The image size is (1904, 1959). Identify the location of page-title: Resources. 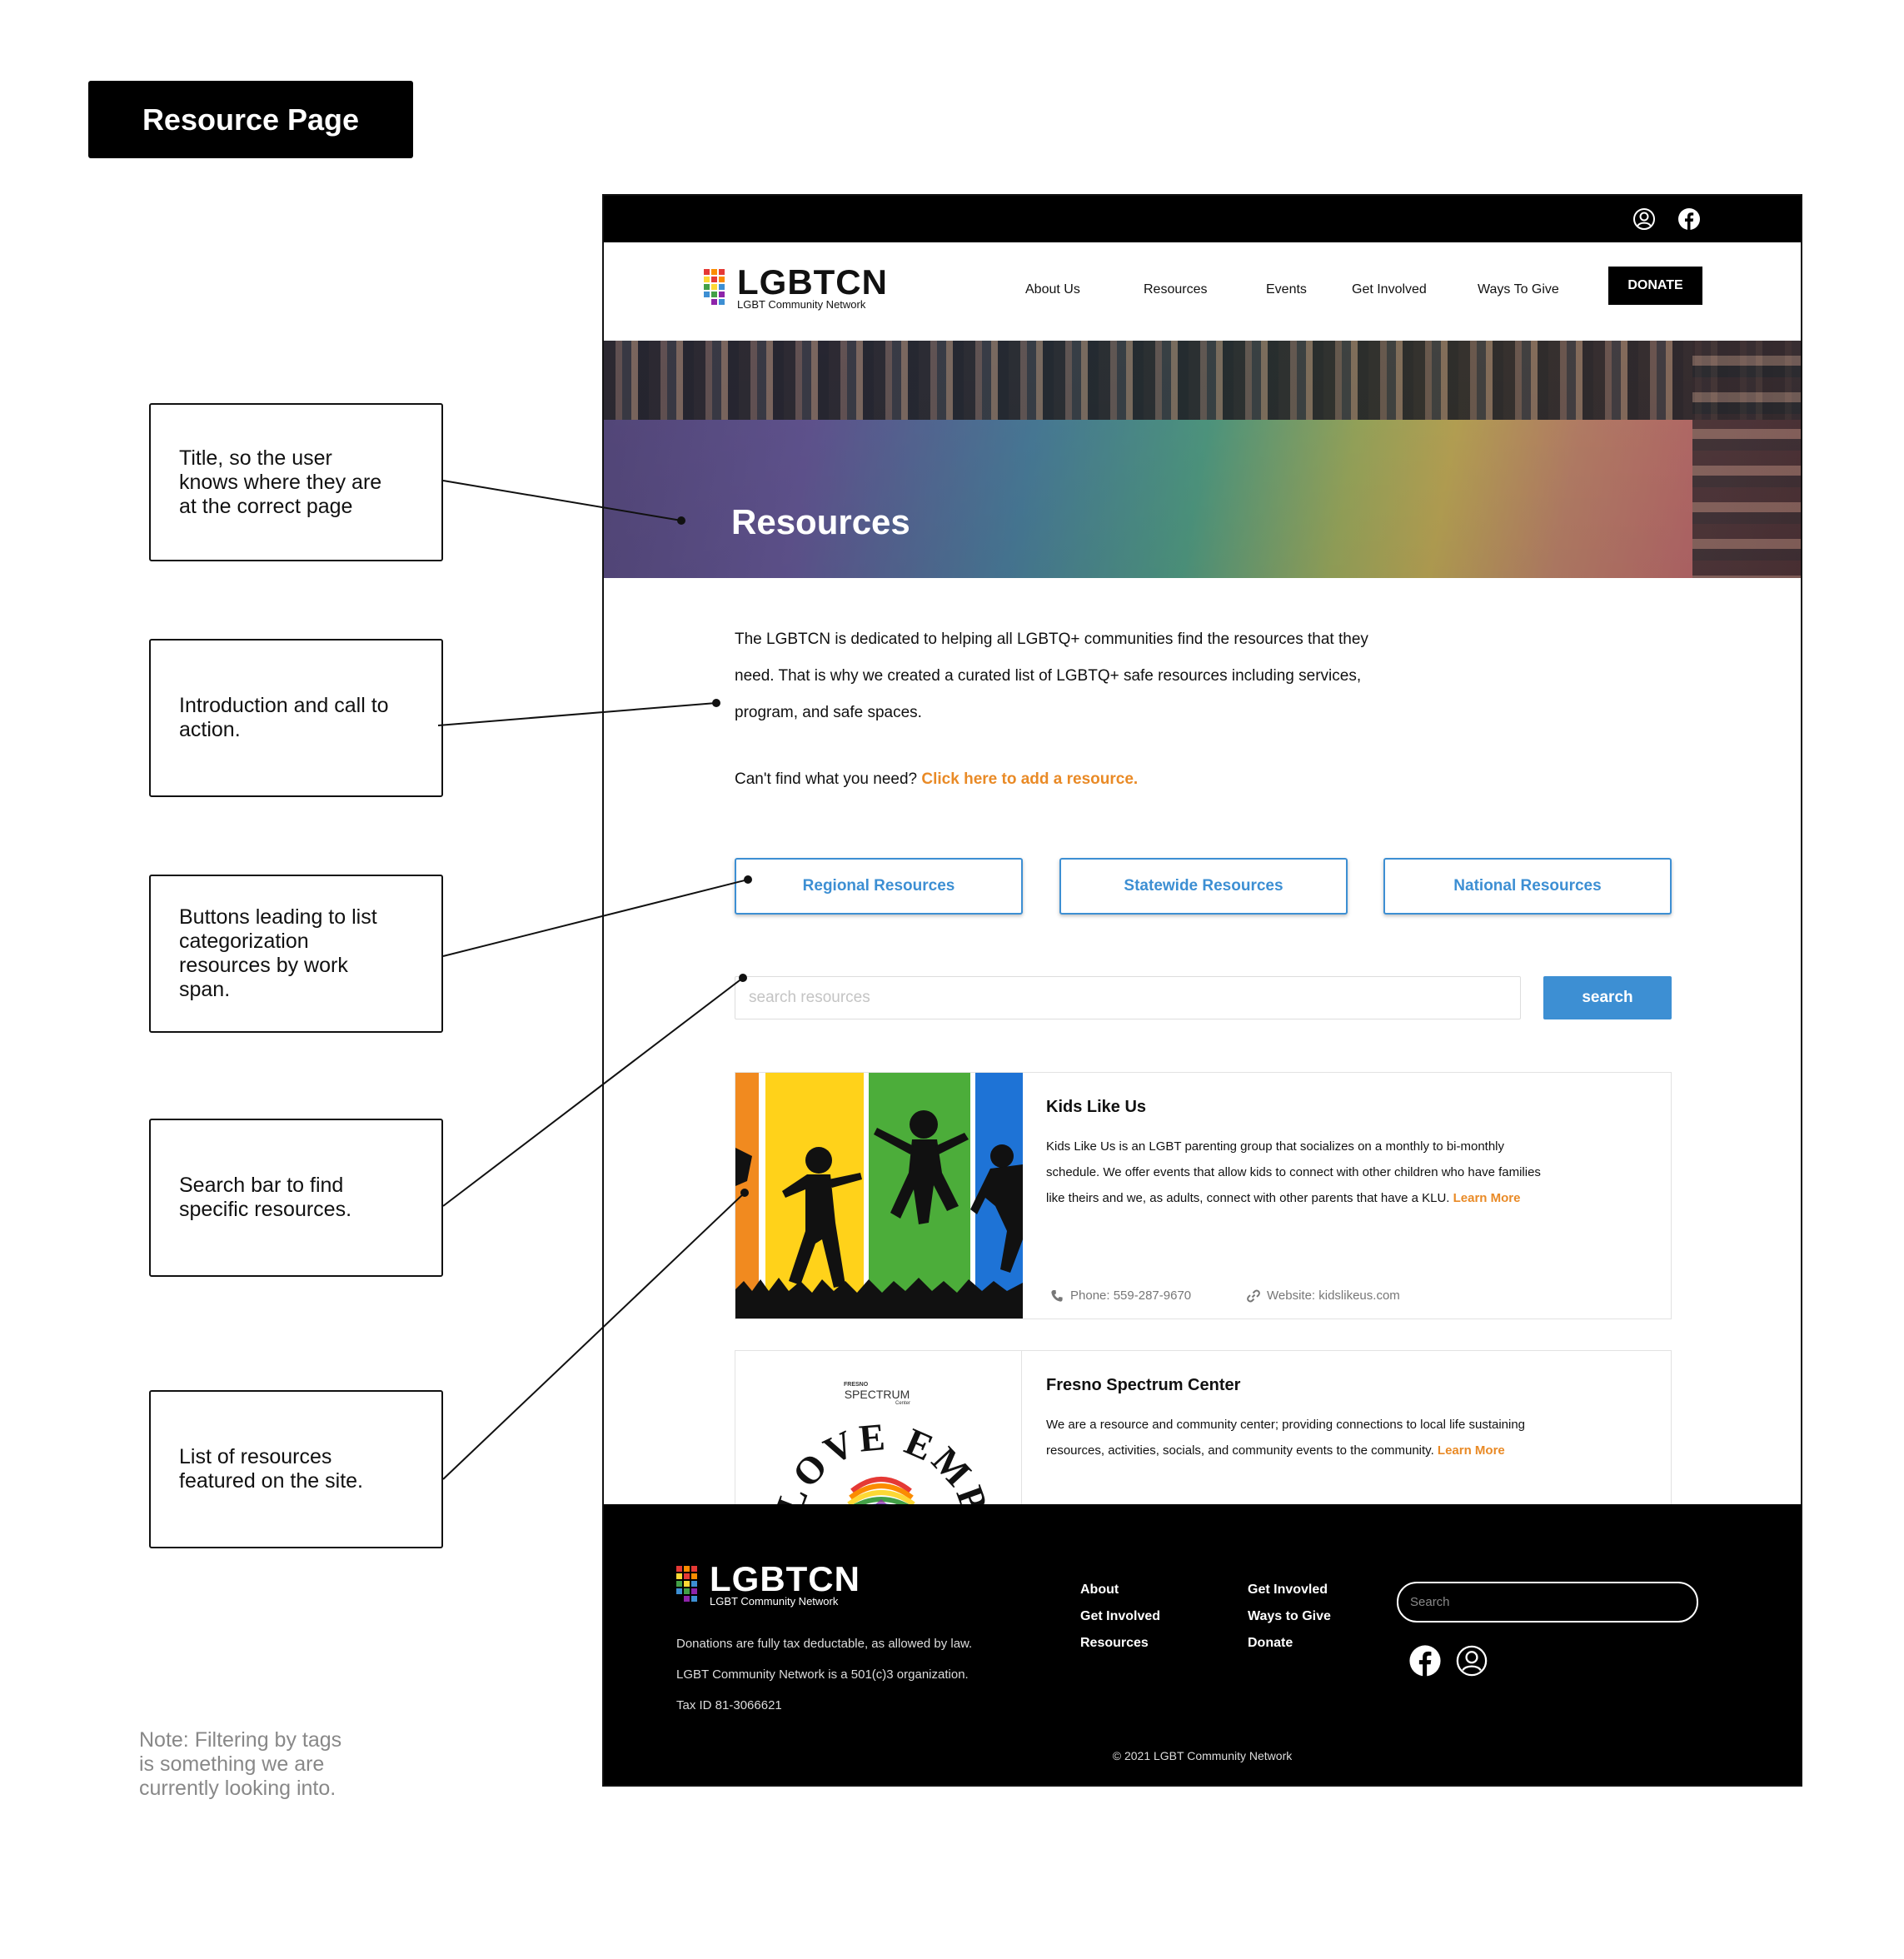
(820, 522).